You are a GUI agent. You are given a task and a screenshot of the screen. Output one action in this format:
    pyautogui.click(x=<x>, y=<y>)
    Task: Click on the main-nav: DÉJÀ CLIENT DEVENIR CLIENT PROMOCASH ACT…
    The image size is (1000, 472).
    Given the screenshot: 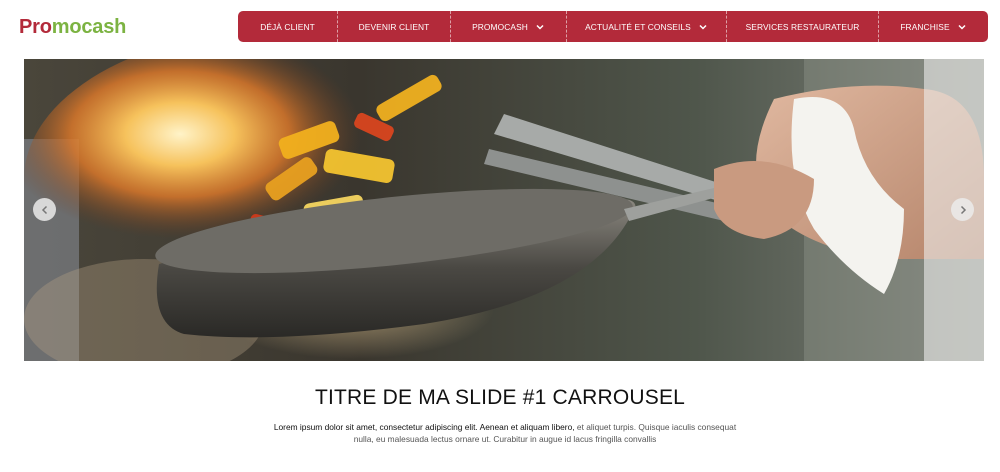 What is the action you would take?
    pyautogui.click(x=613, y=26)
    